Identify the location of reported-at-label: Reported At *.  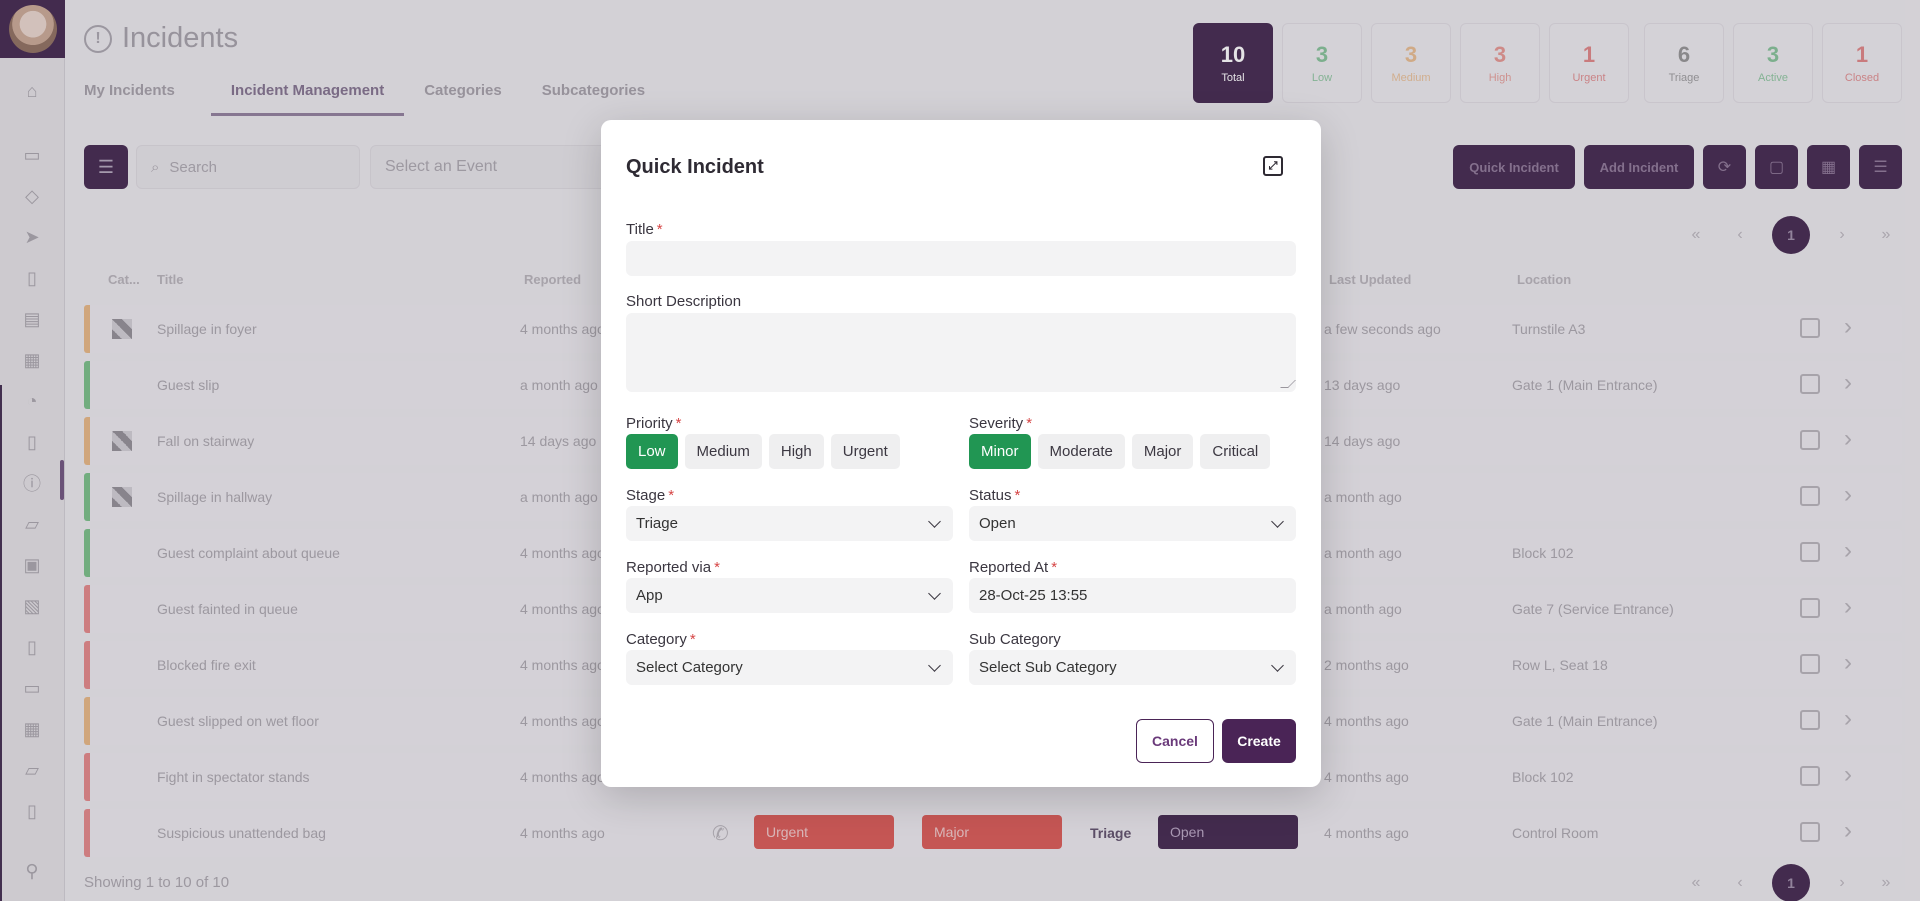
(1013, 567).